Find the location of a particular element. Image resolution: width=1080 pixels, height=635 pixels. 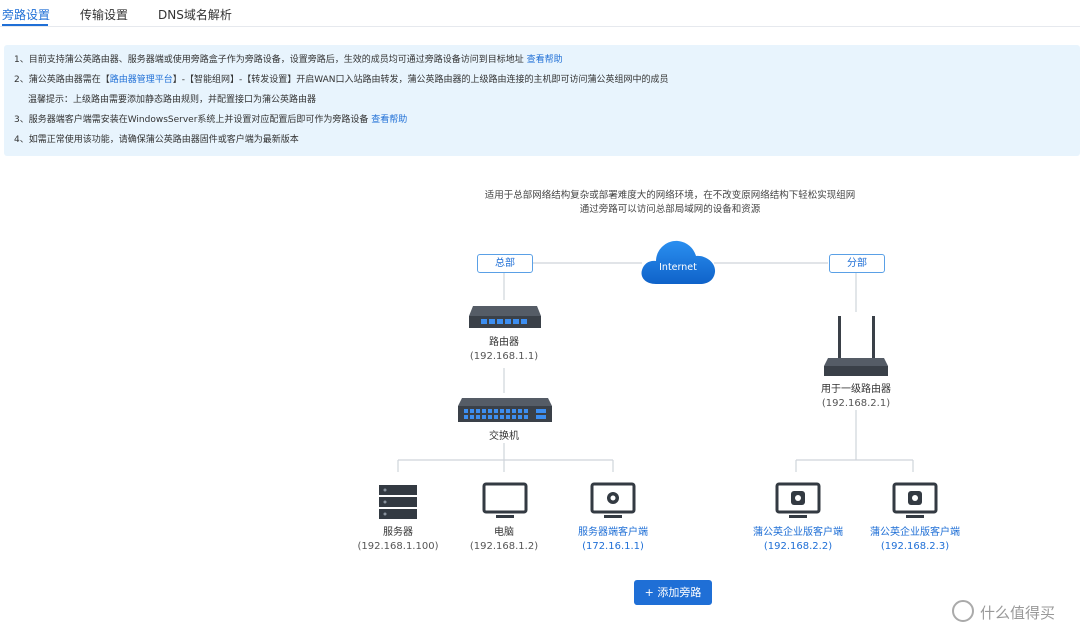

router-name: 路由器 is located at coordinates (504, 342).